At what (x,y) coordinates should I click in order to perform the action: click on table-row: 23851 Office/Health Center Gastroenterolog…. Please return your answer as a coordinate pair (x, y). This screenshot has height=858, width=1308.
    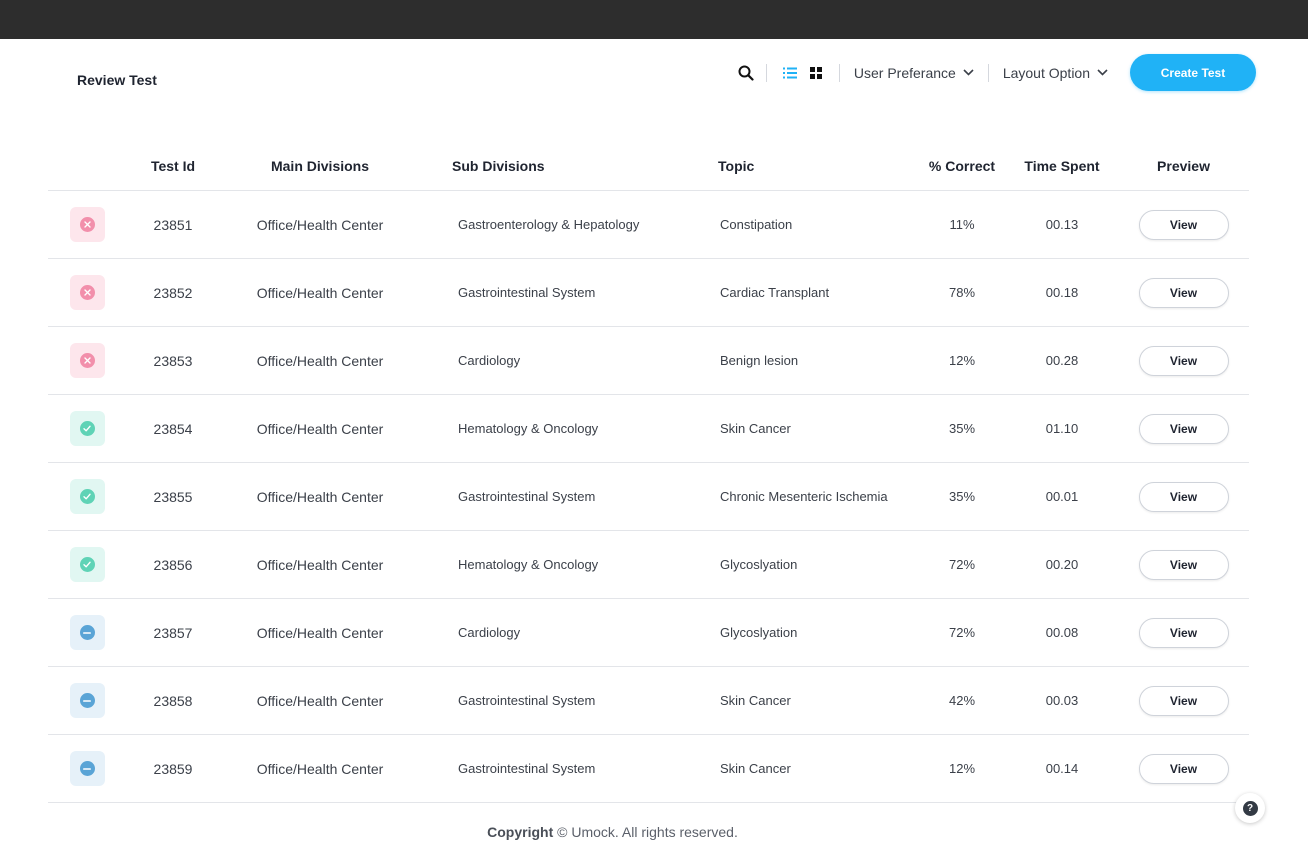
    Looking at the image, I should click on (648, 225).